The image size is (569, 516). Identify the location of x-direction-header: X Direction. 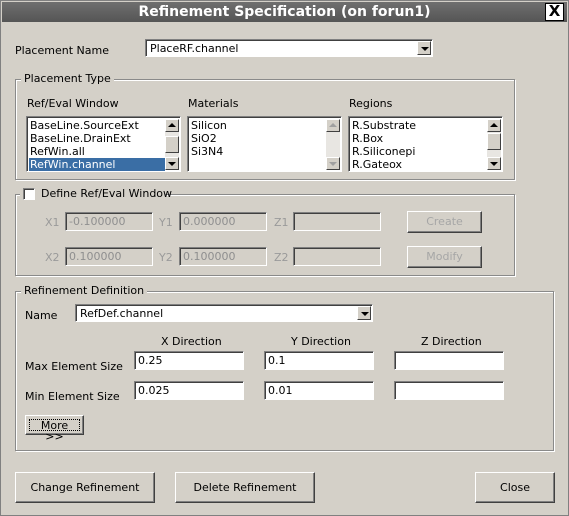
(191, 341).